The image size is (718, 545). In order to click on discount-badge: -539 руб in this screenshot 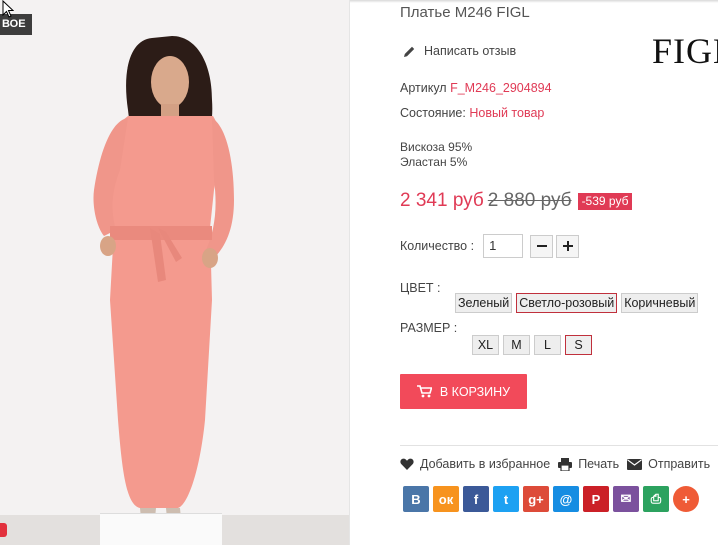, I will do `click(605, 201)`.